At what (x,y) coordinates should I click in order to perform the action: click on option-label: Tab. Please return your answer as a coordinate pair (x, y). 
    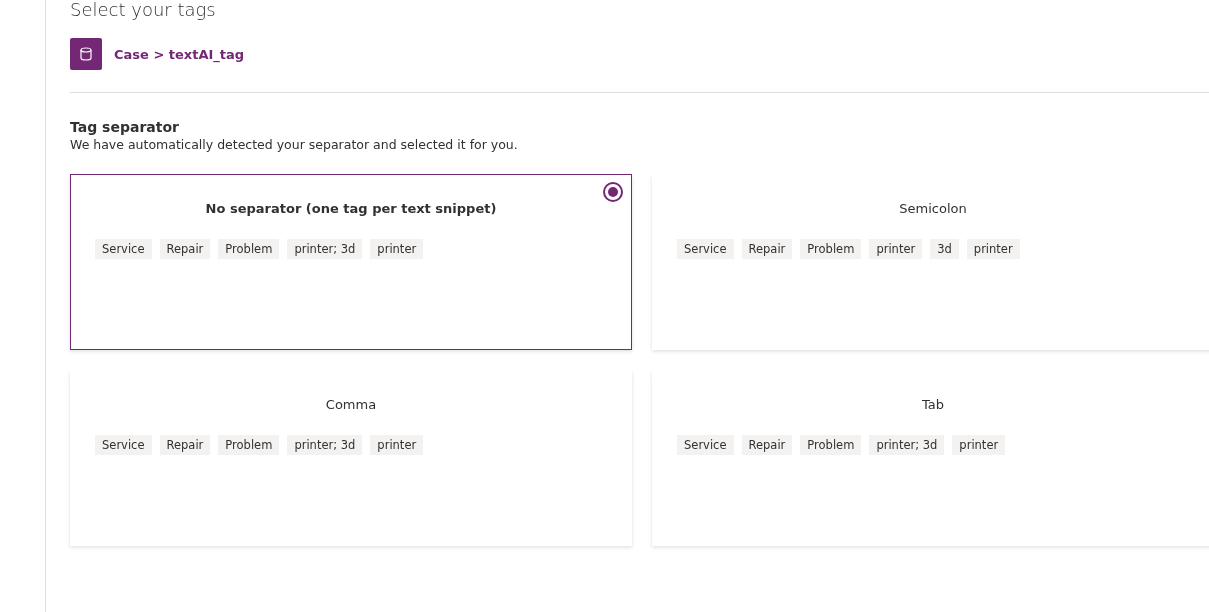
    Looking at the image, I should click on (933, 404).